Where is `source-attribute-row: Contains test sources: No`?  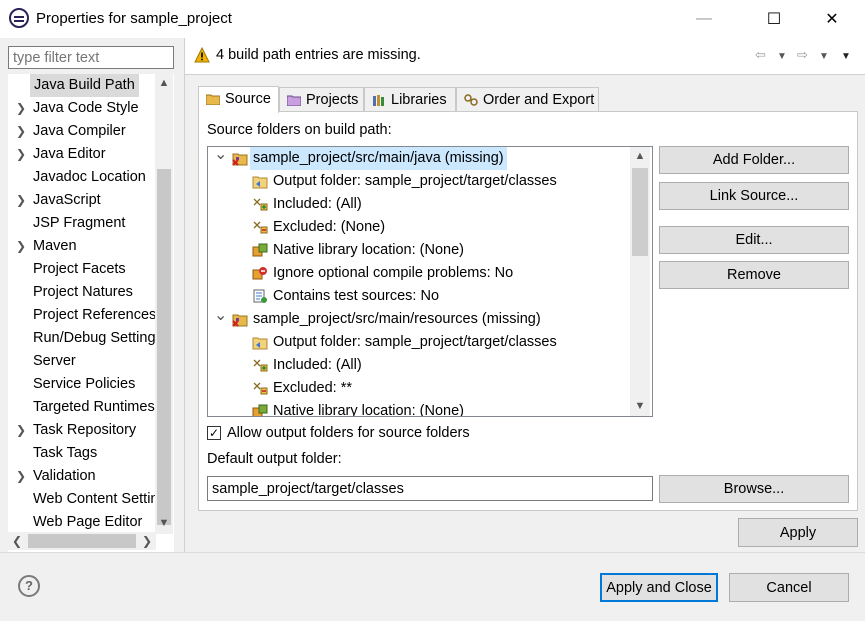
source-attribute-row: Contains test sources: No is located at coordinates (418, 296).